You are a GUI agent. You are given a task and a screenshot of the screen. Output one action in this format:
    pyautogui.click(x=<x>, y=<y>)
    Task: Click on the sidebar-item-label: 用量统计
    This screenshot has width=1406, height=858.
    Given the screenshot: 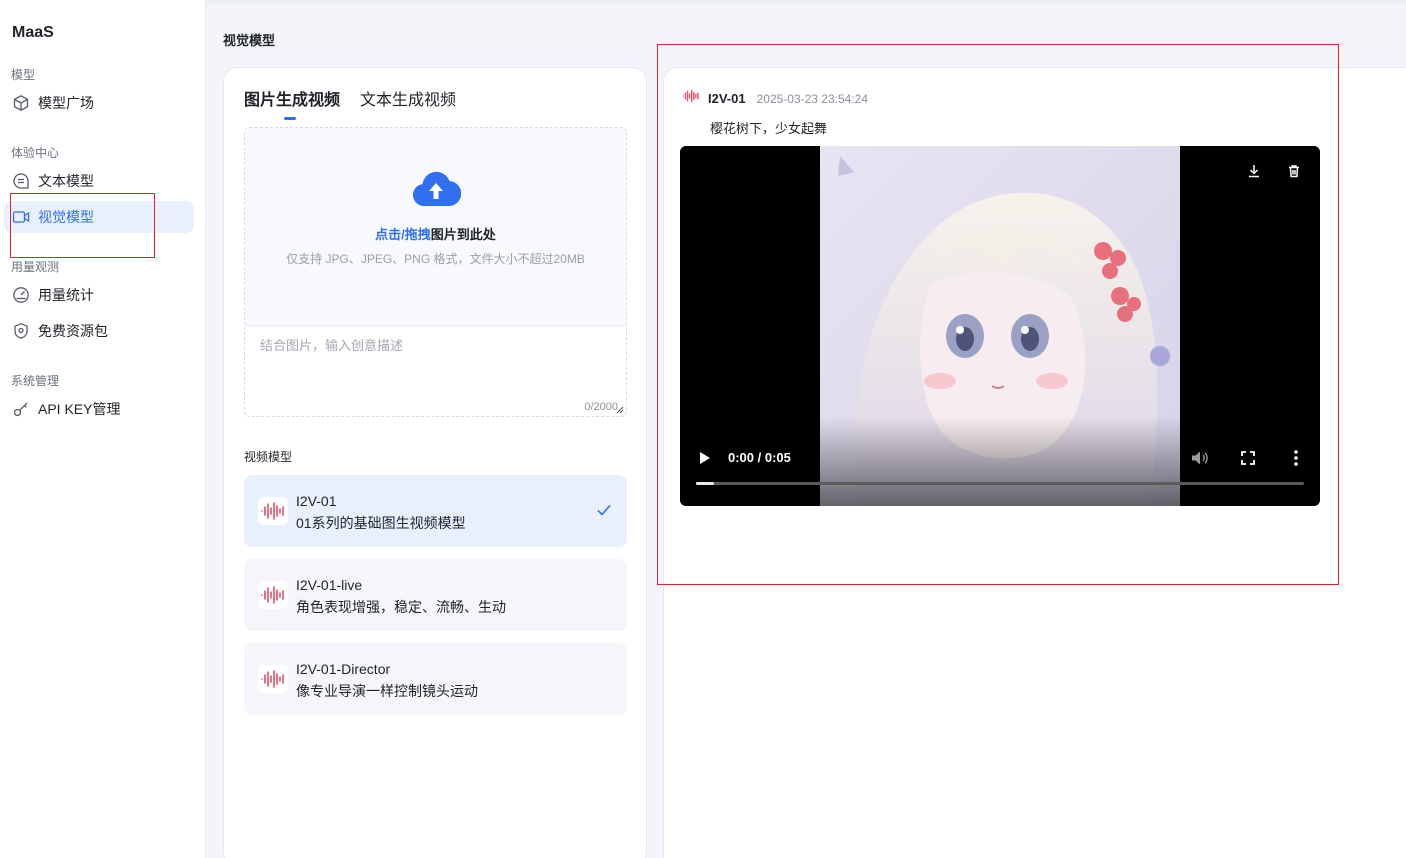 What is the action you would take?
    pyautogui.click(x=66, y=295)
    